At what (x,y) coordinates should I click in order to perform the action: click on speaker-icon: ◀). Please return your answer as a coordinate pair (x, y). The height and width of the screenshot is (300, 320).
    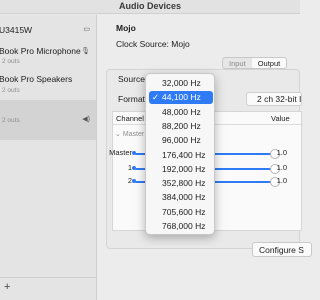
    Looking at the image, I should click on (86, 119).